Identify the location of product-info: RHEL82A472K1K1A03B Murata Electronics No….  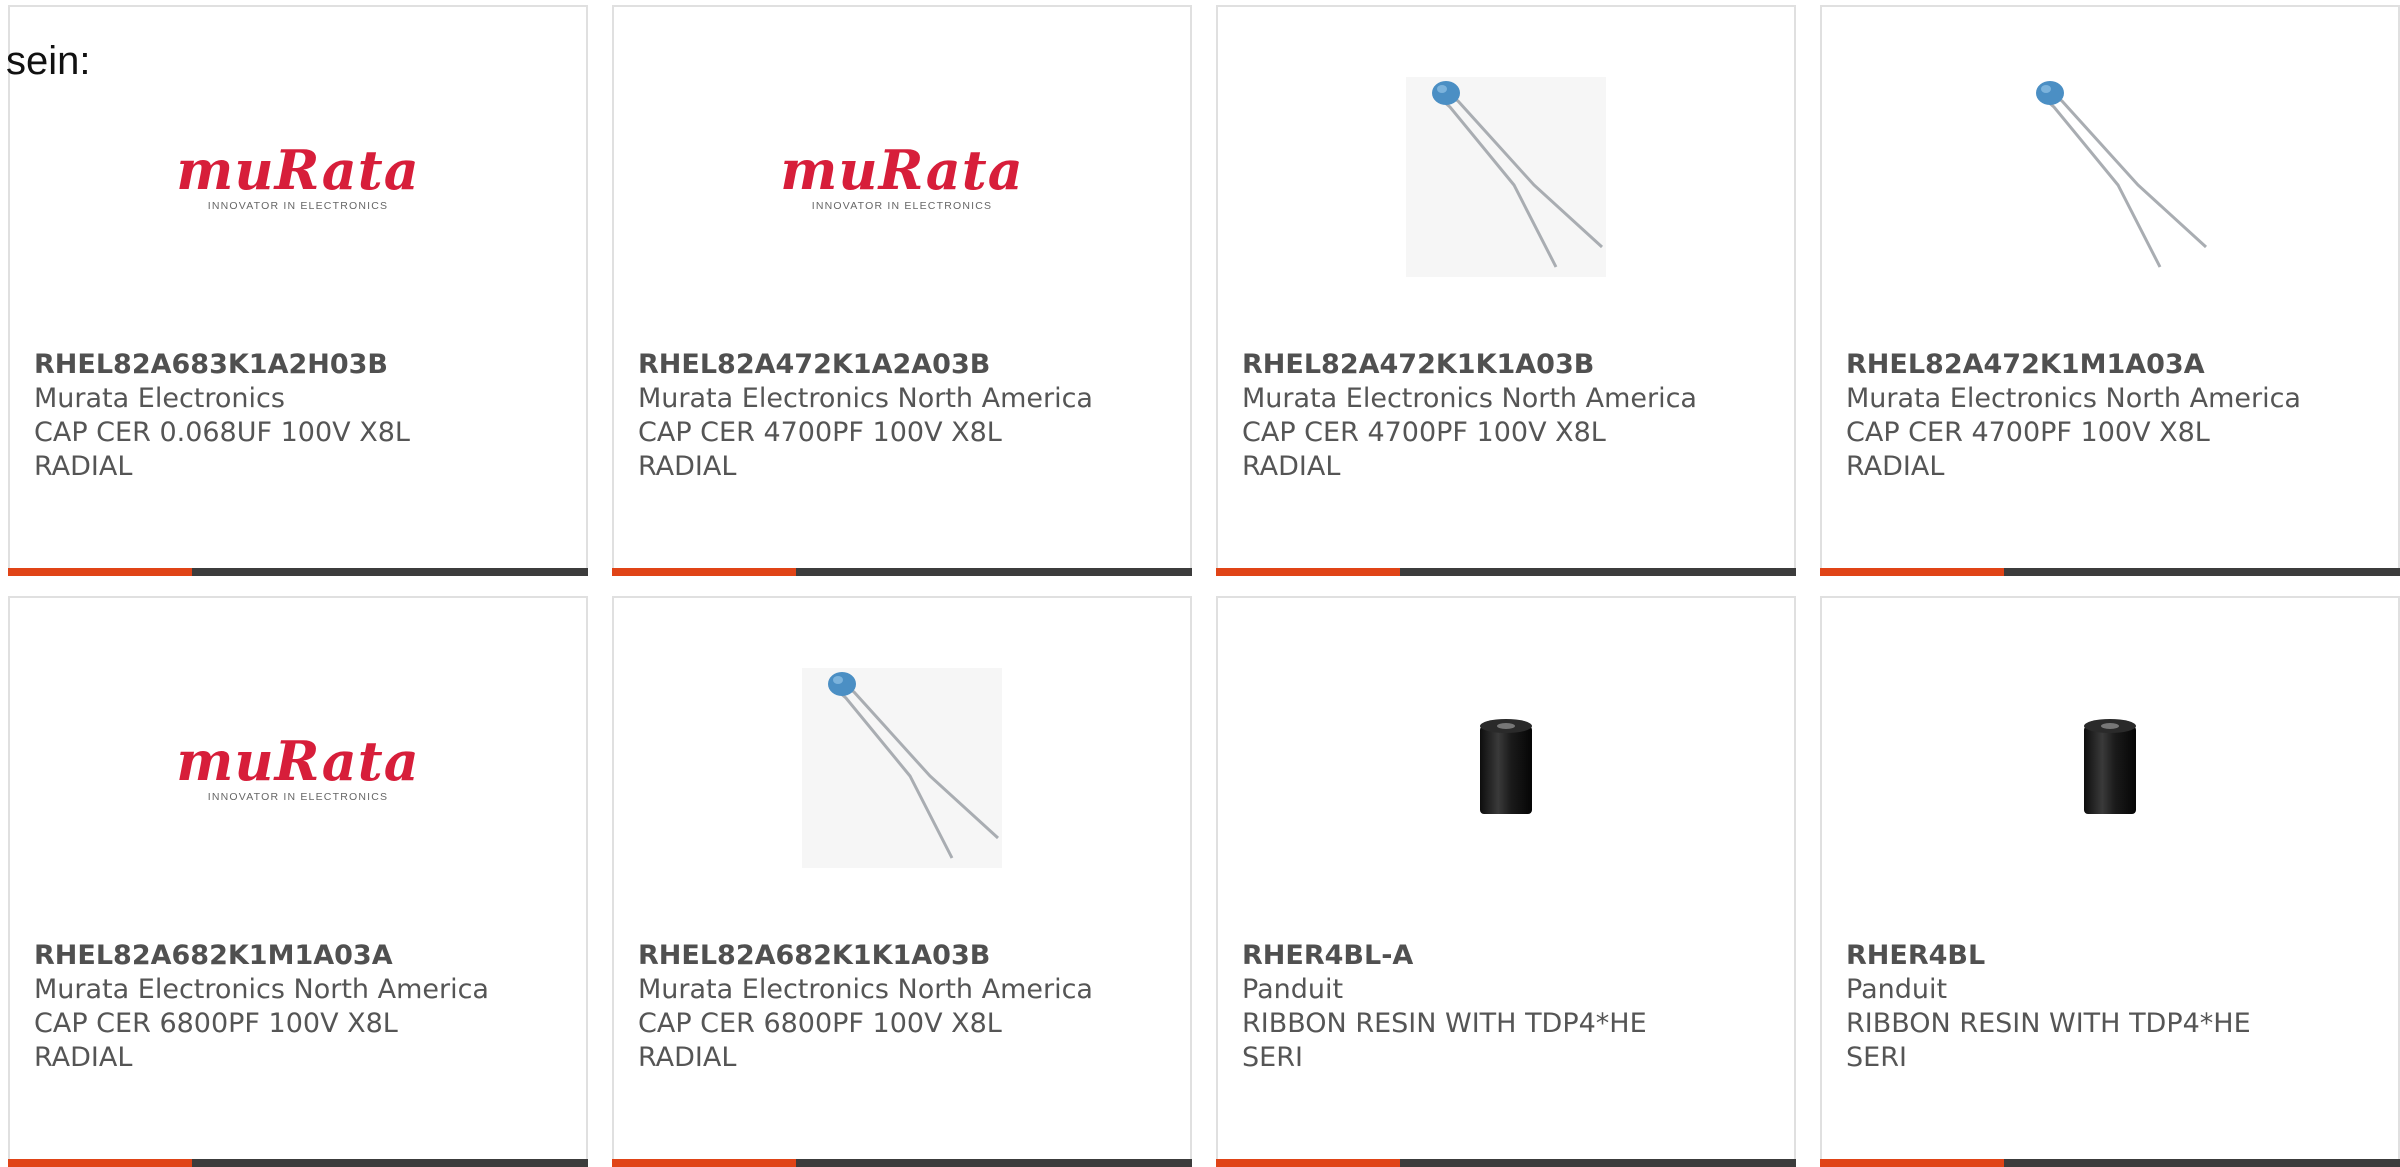
(1513, 416).